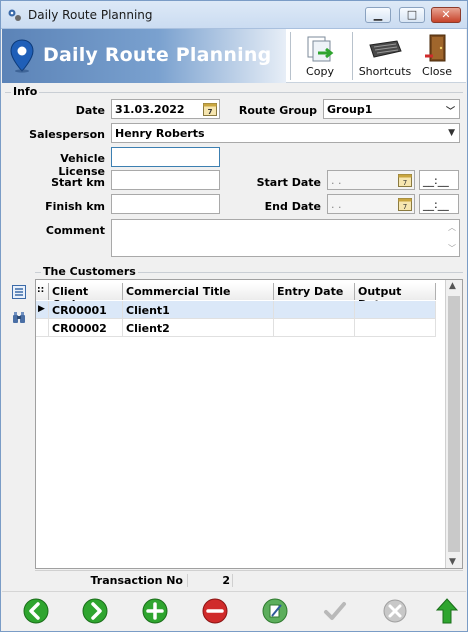 The width and height of the screenshot is (468, 632). What do you see at coordinates (89, 271) in the screenshot?
I see `customers-section-label: The Customers` at bounding box center [89, 271].